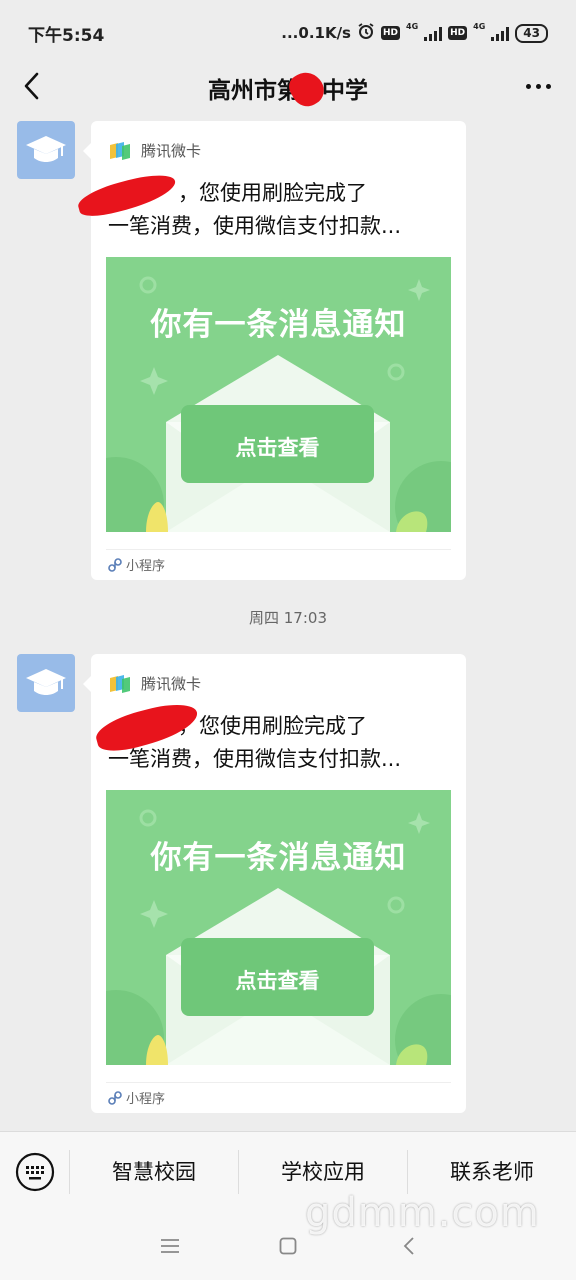  Describe the element at coordinates (422, 1213) in the screenshot. I see `watermark: gdmm.com` at that location.